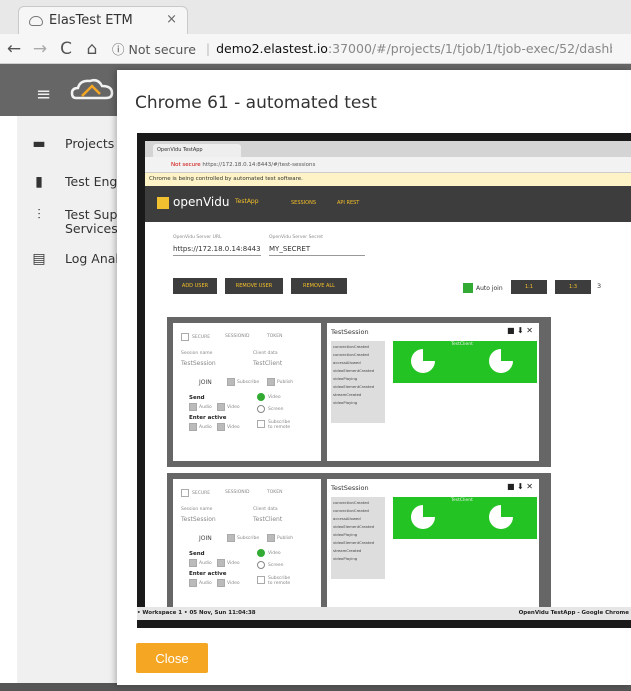  I want to click on bottle-icon: ▮, so click(39, 182).